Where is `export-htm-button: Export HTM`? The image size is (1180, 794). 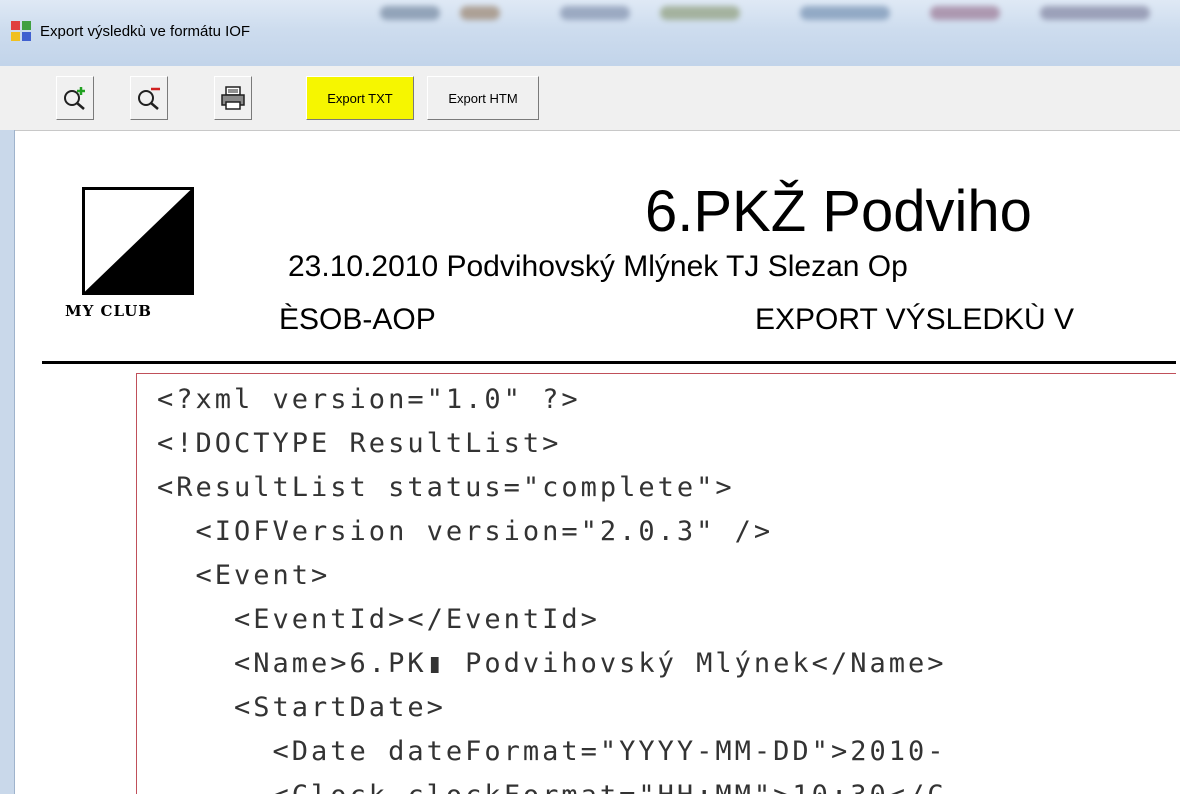
export-htm-button: Export HTM is located at coordinates (483, 98).